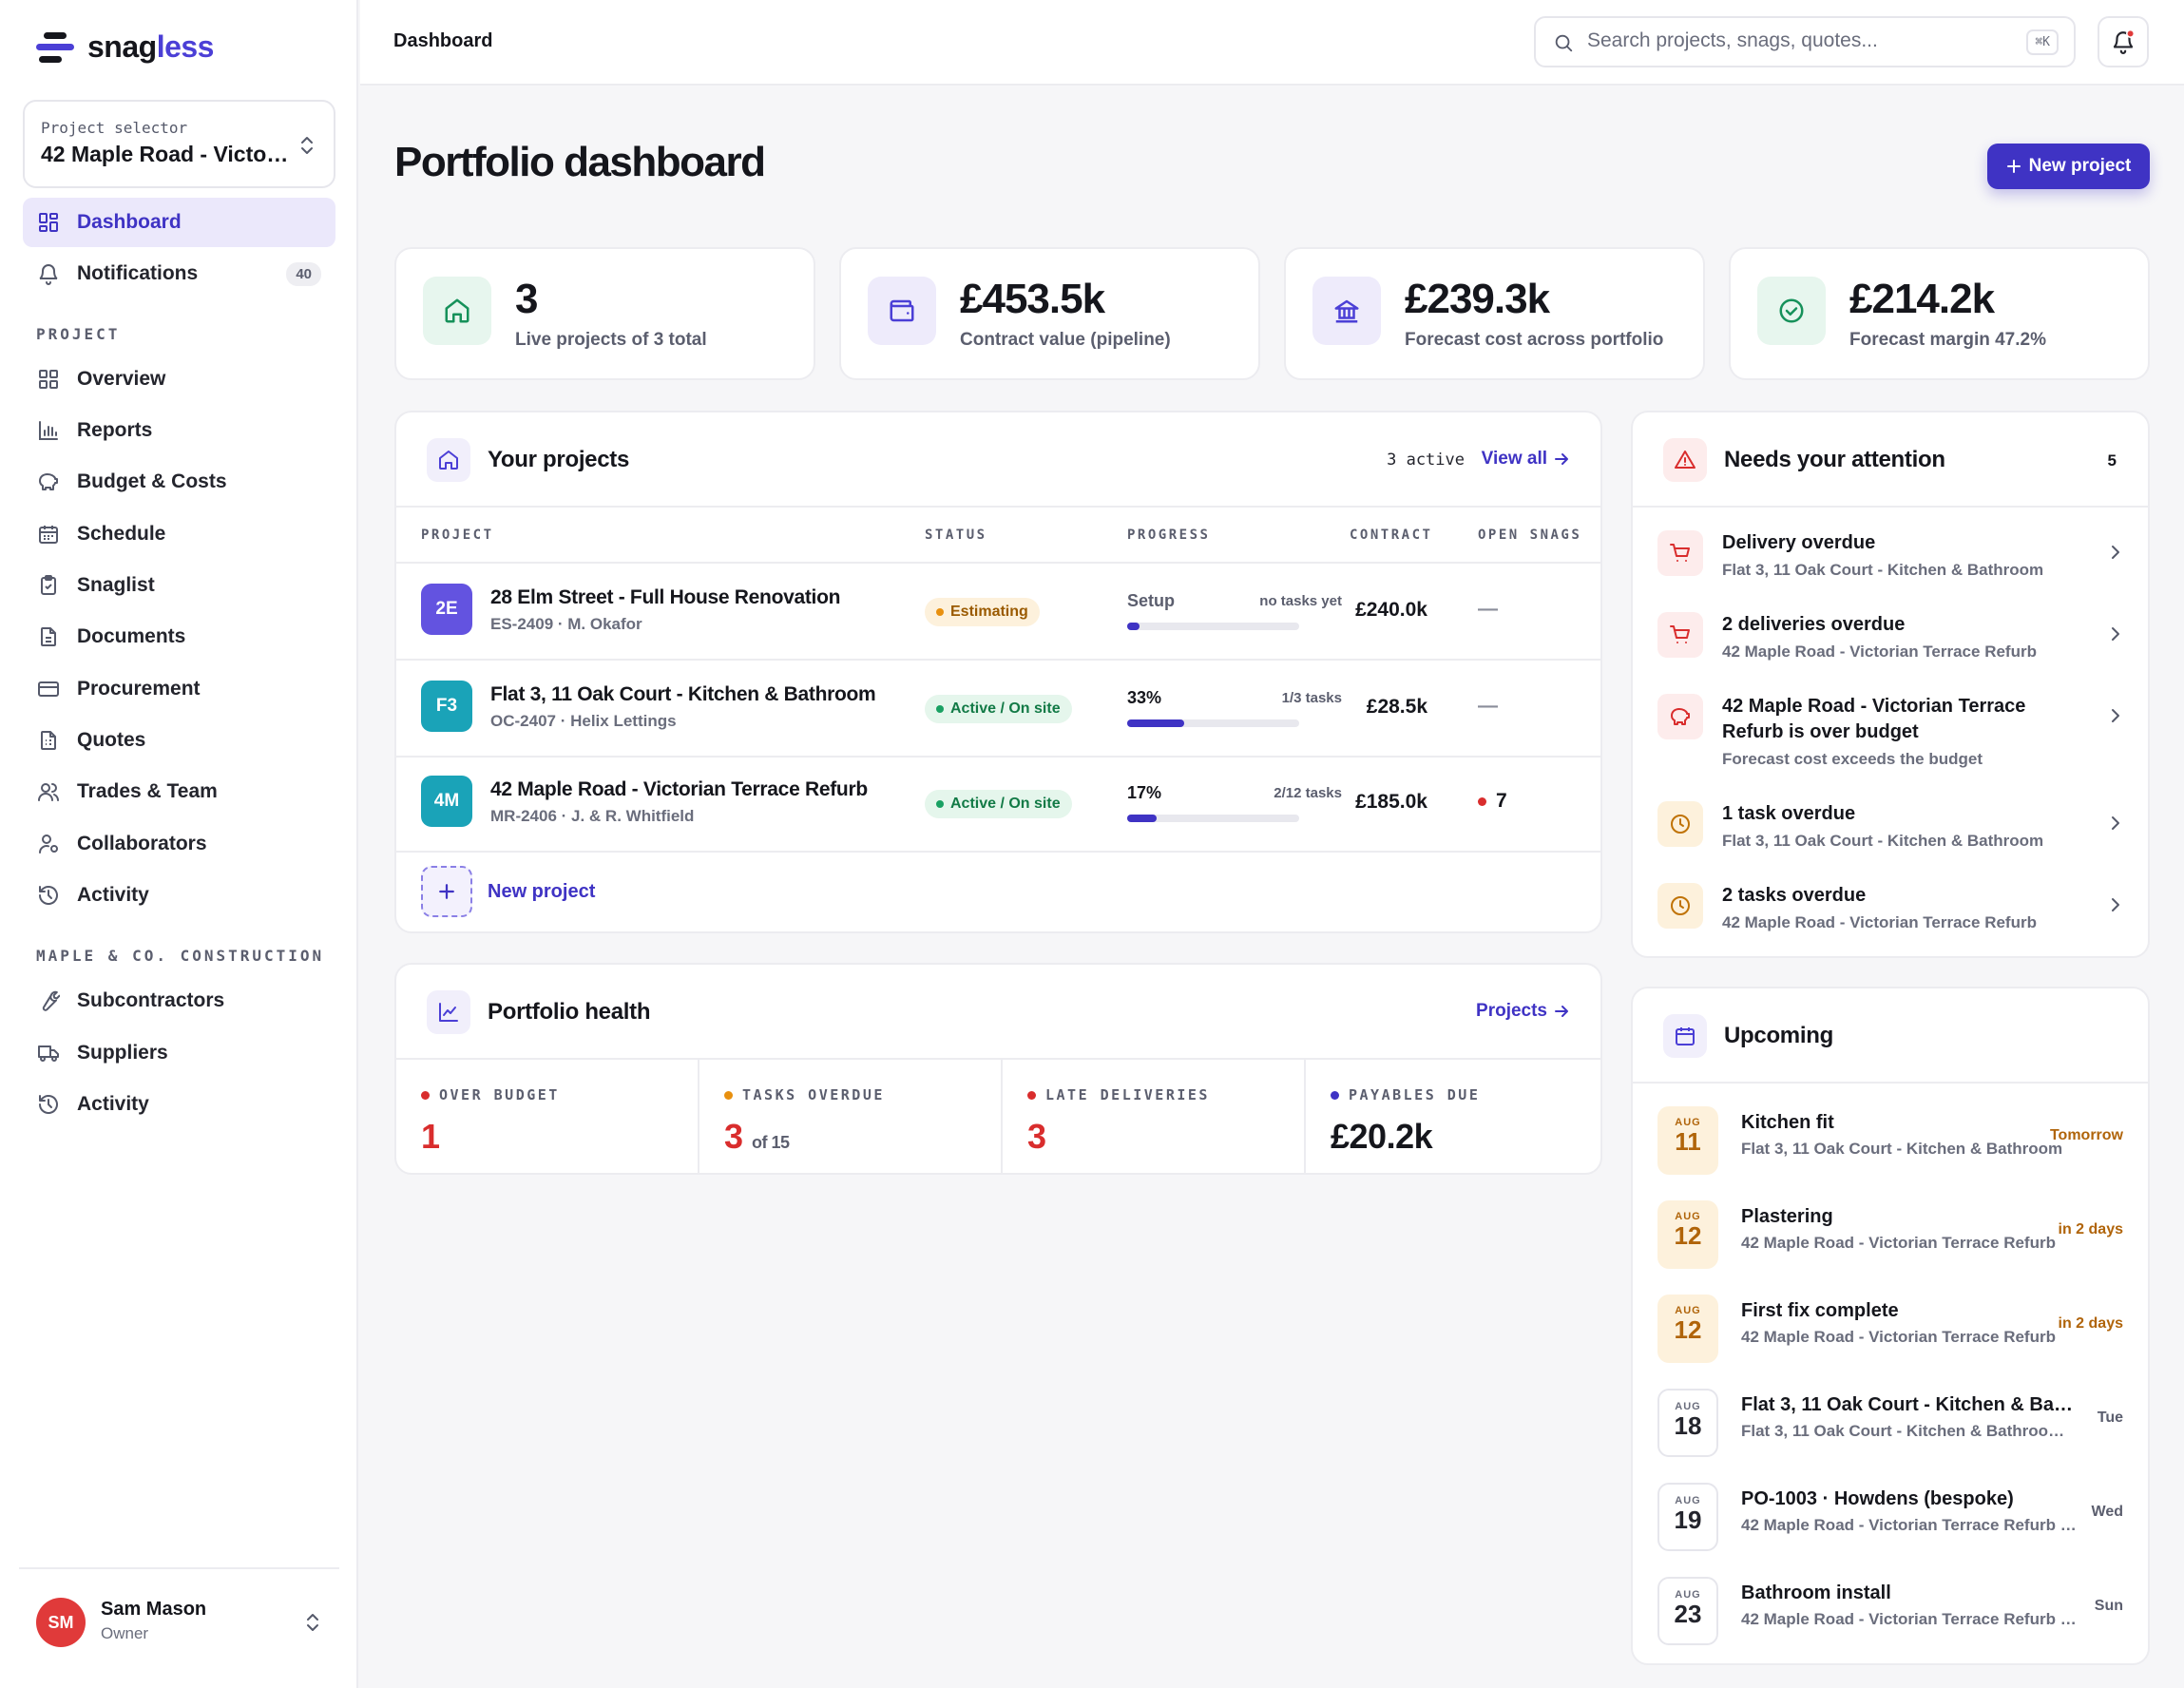  What do you see at coordinates (1391, 535) in the screenshot?
I see `column-header-contract: CONTRACT` at bounding box center [1391, 535].